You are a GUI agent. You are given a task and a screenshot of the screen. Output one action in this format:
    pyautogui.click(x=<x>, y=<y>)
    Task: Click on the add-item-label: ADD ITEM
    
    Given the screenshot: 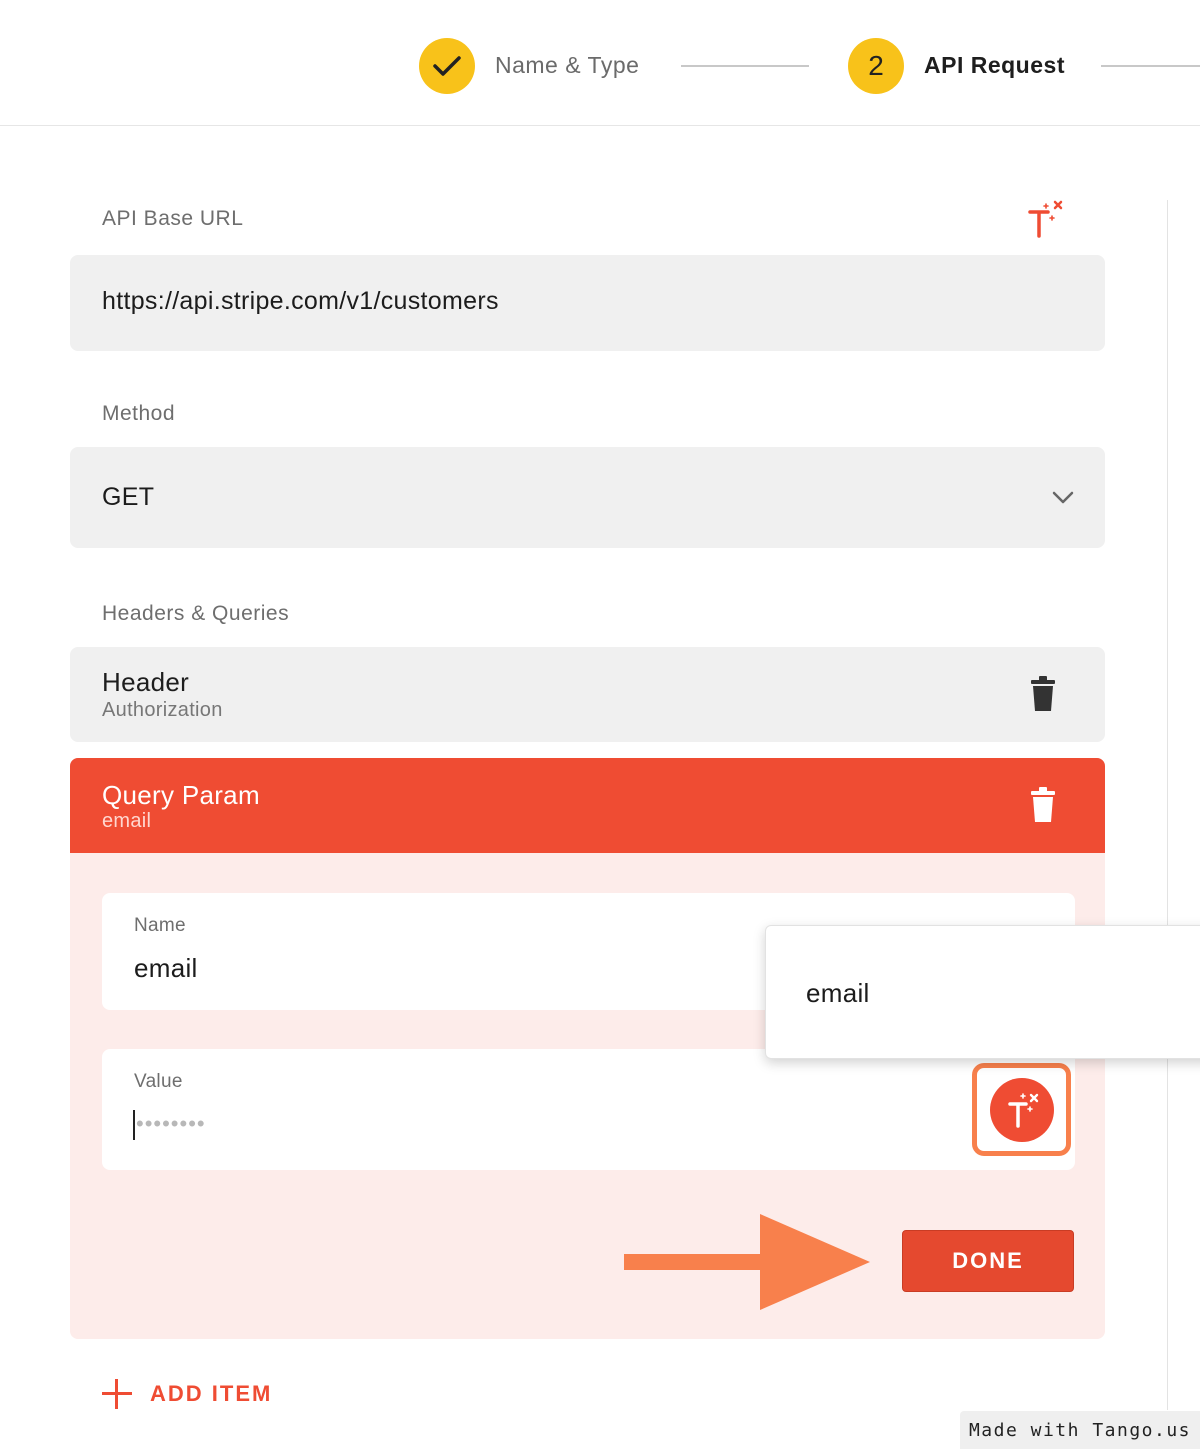 What is the action you would take?
    pyautogui.click(x=211, y=1393)
    